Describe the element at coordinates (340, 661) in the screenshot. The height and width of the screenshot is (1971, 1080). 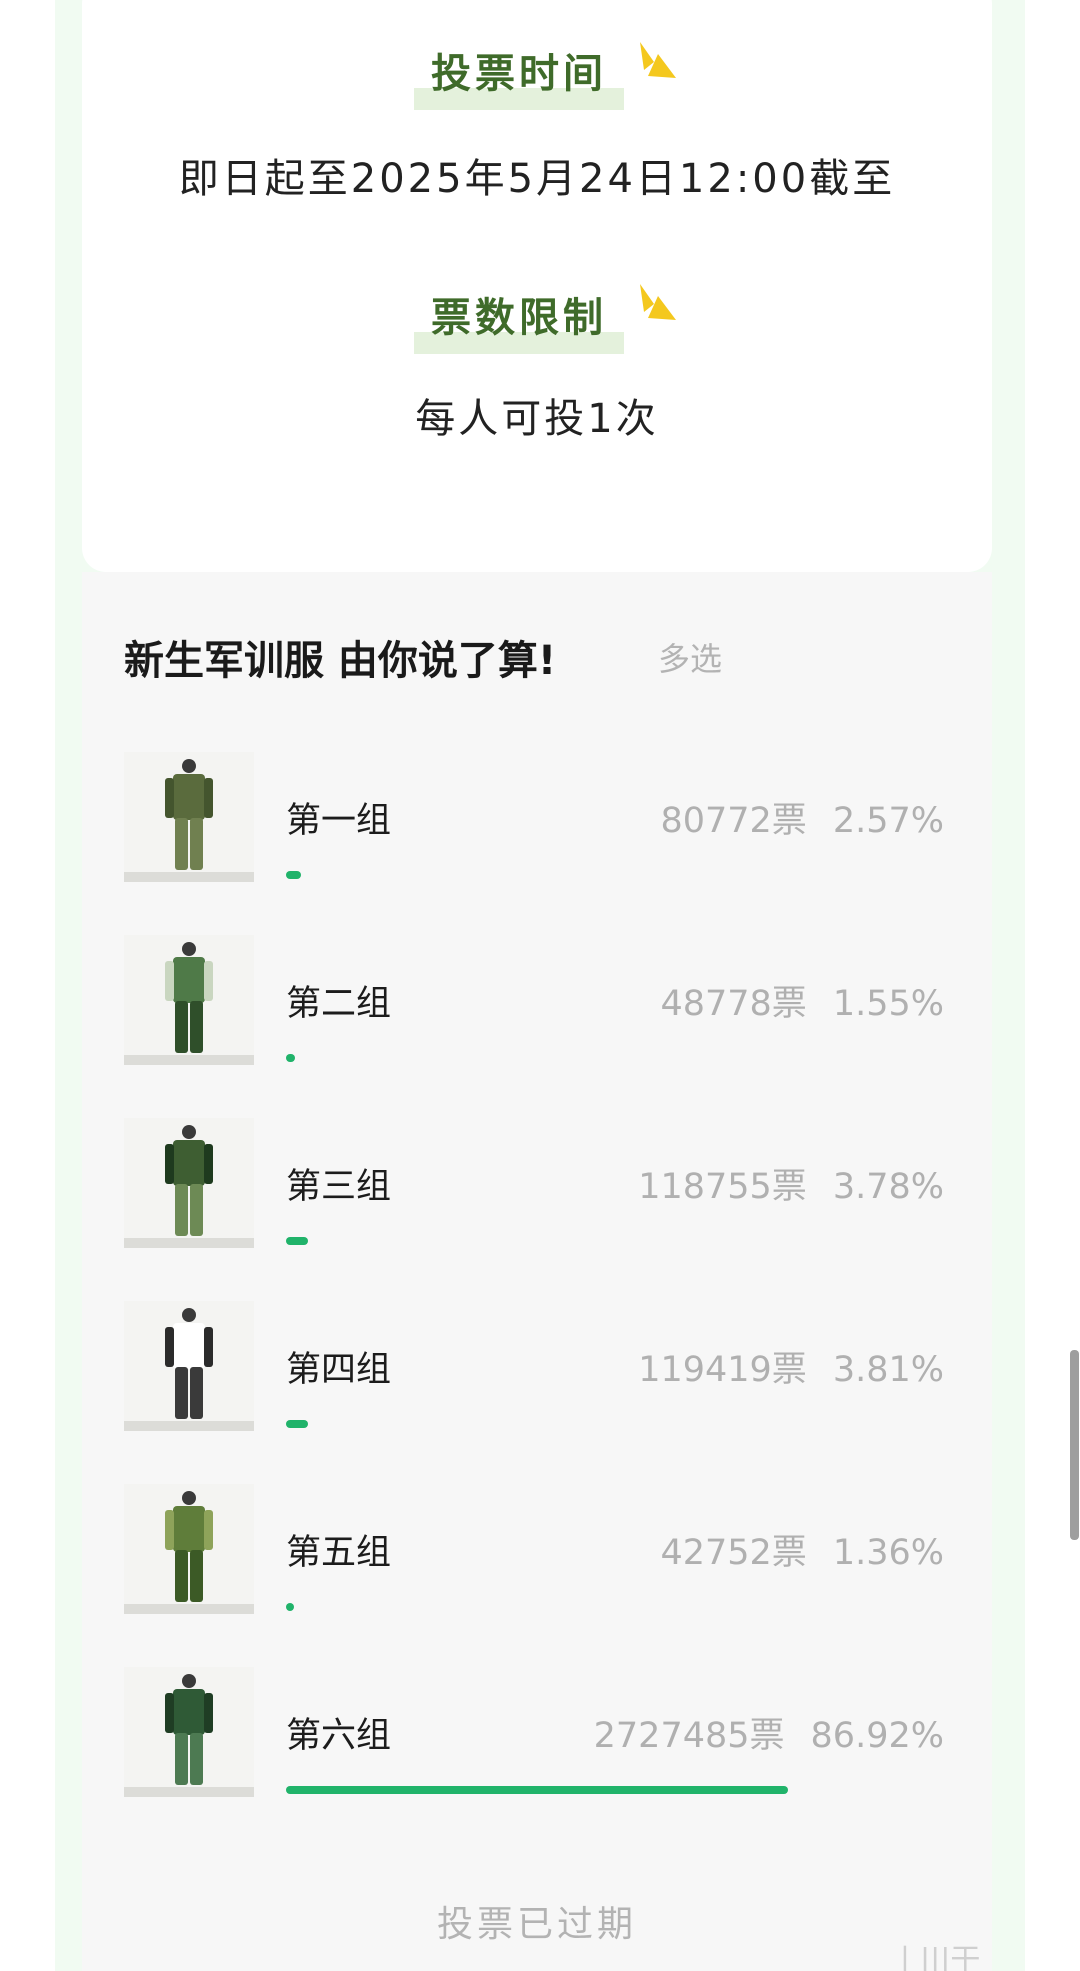
I see `vote-title: 新生军训服 由你说了算!` at that location.